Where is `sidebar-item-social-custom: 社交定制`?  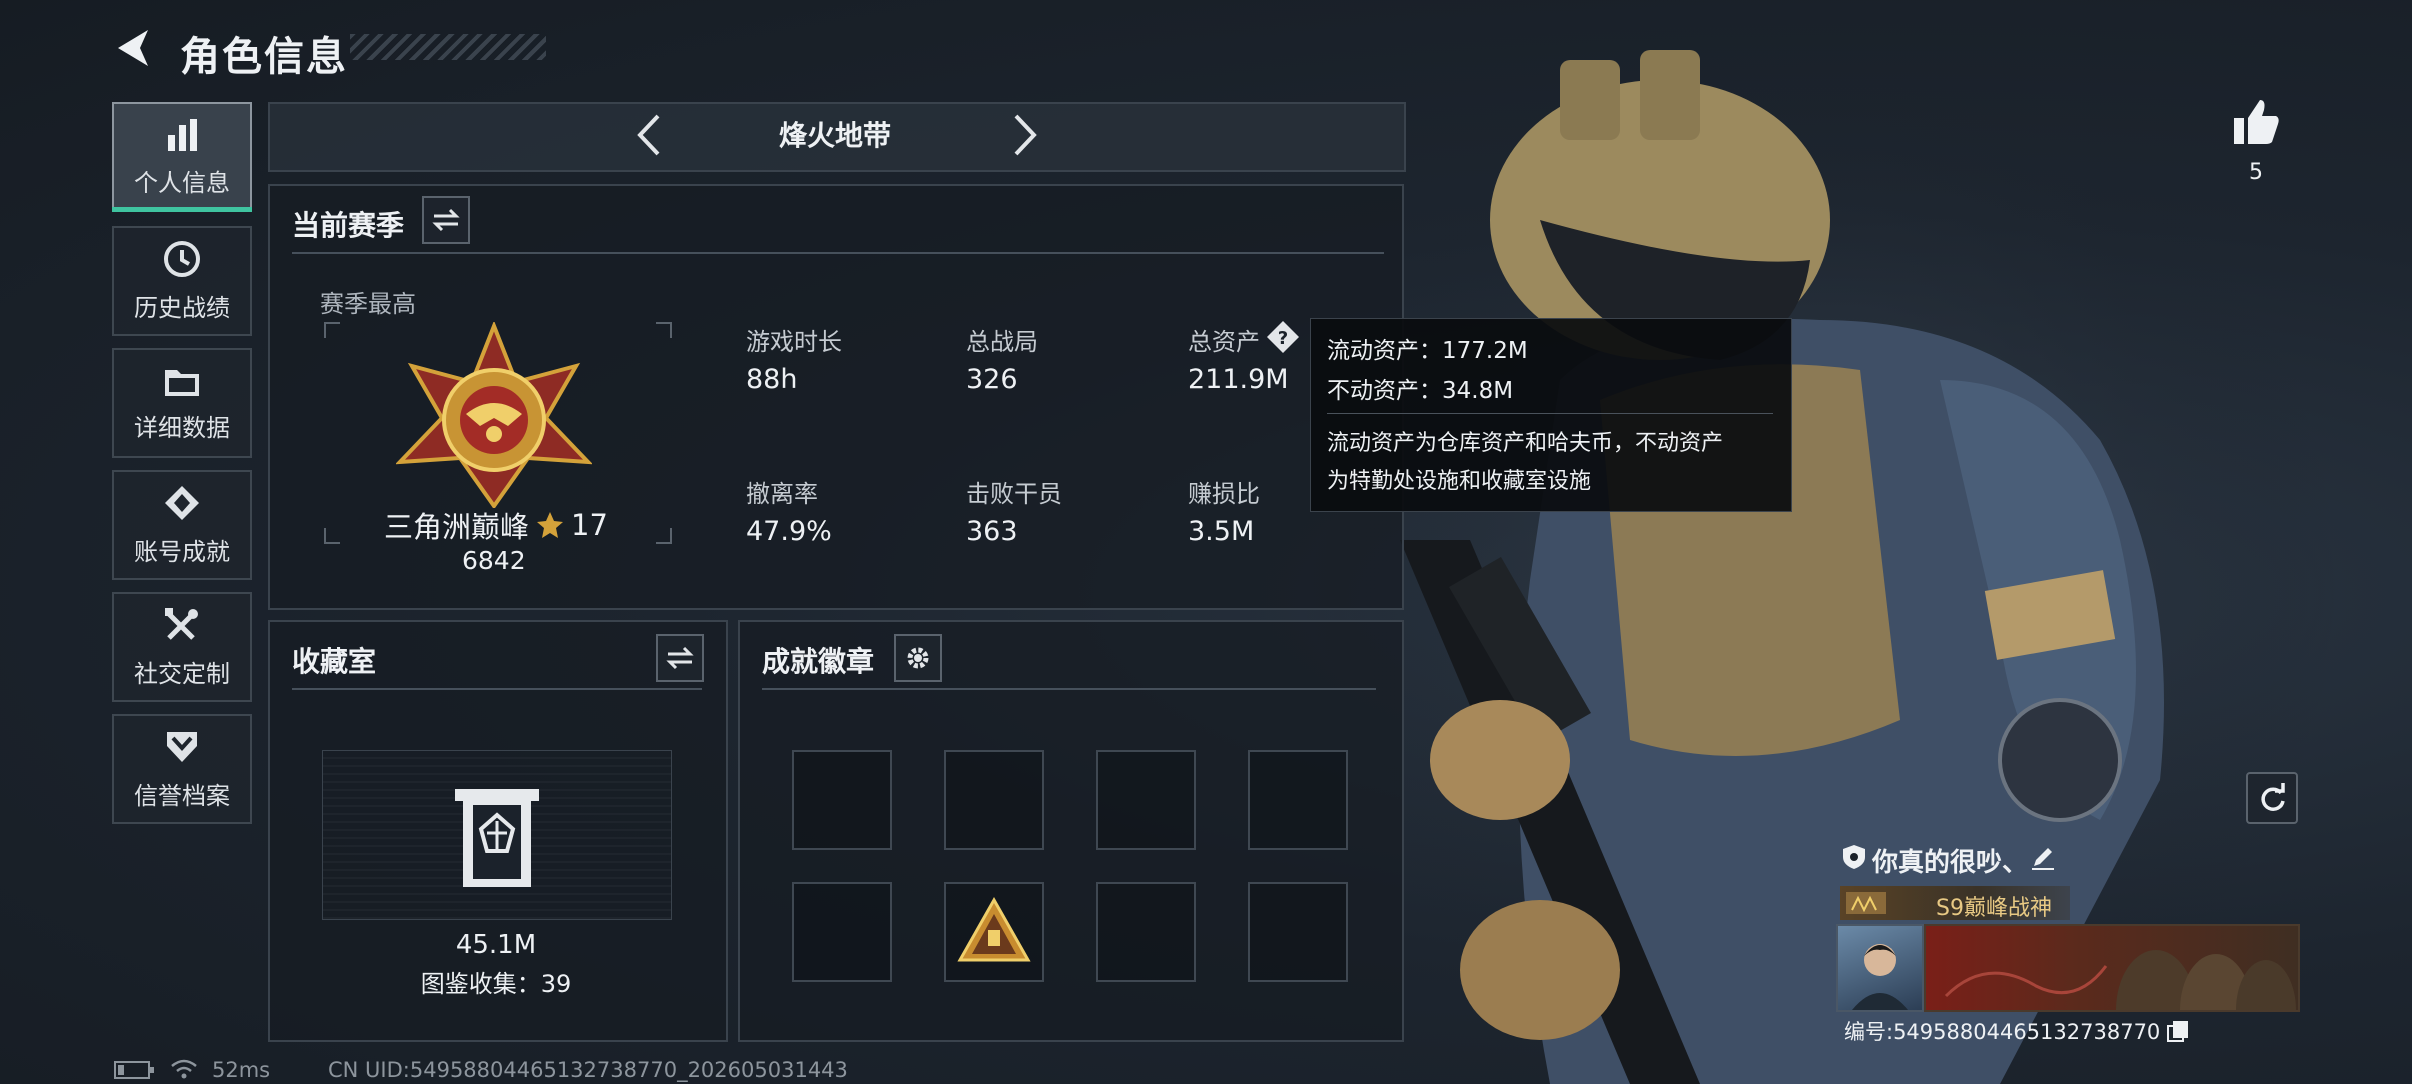 sidebar-item-social-custom: 社交定制 is located at coordinates (182, 647).